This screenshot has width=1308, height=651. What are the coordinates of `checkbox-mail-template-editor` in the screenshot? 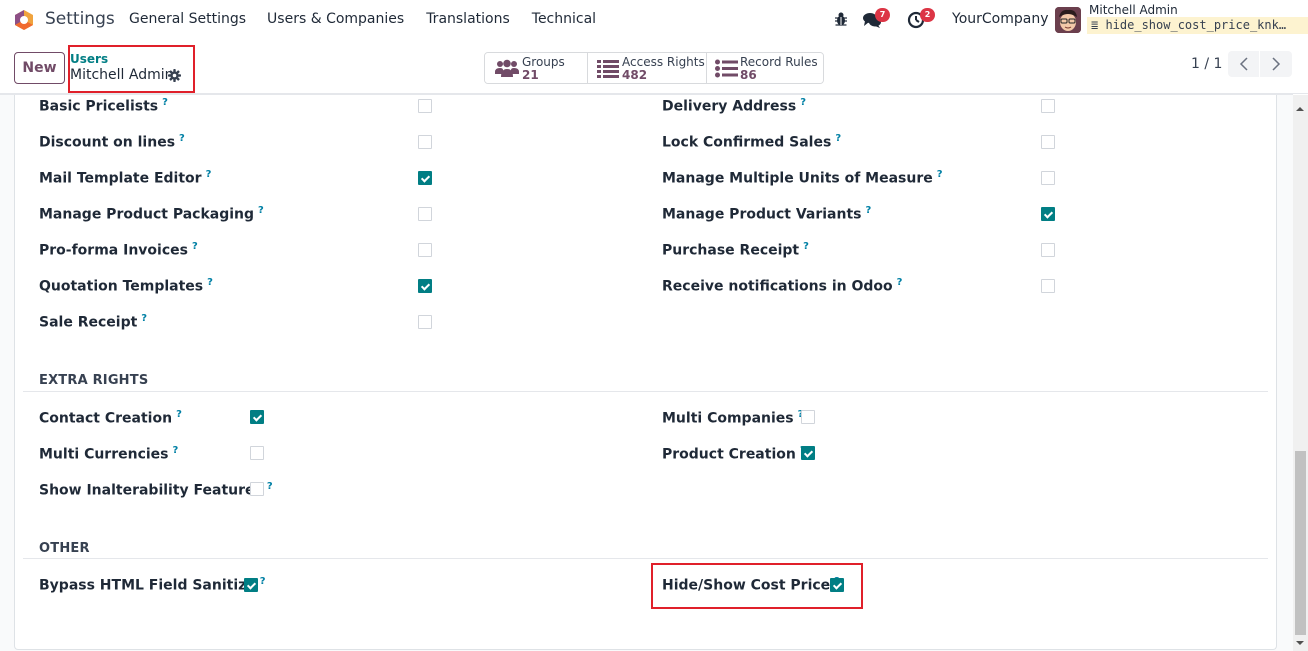 It's located at (425, 178).